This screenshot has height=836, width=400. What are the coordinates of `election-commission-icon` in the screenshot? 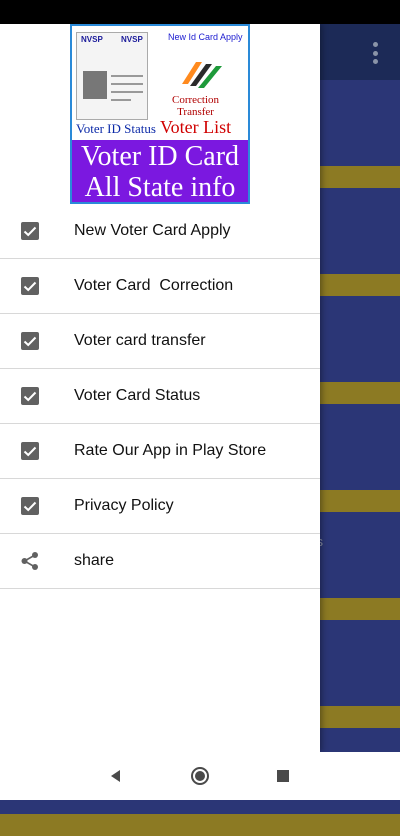 It's located at (202, 75).